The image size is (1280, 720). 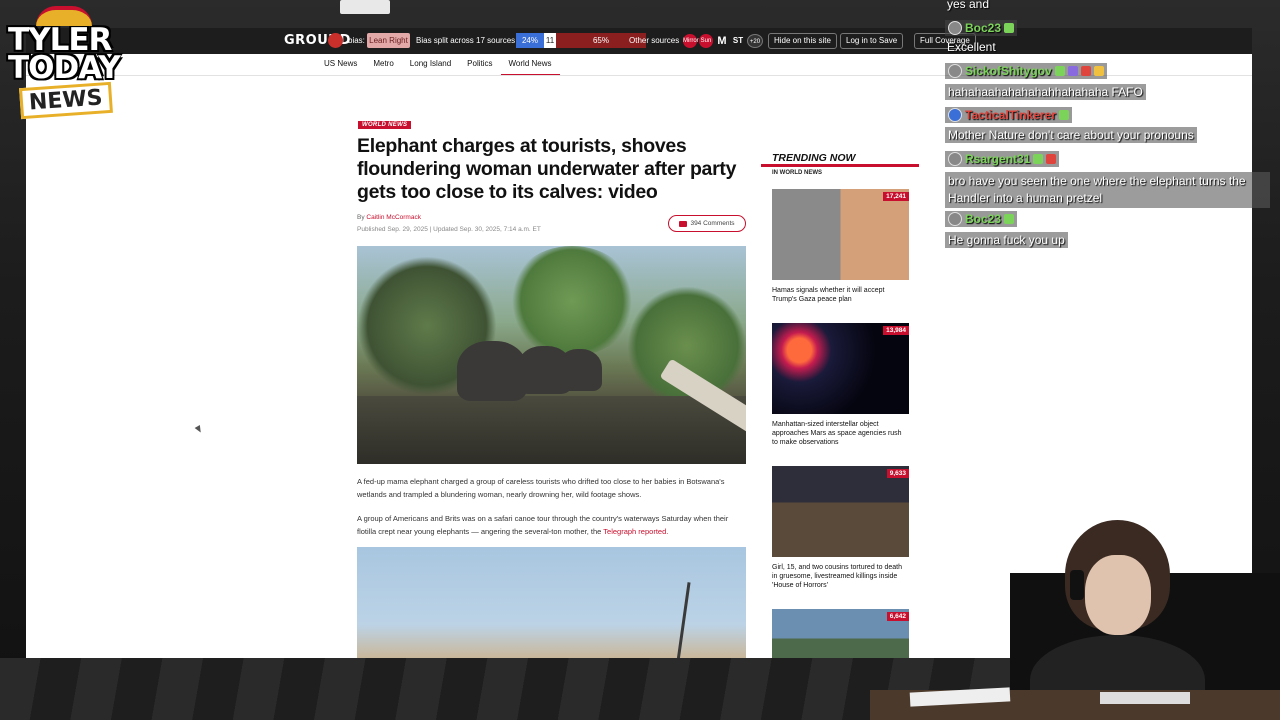 What do you see at coordinates (392, 229) in the screenshot?
I see `published-date: Published Sep. 29, 2025` at bounding box center [392, 229].